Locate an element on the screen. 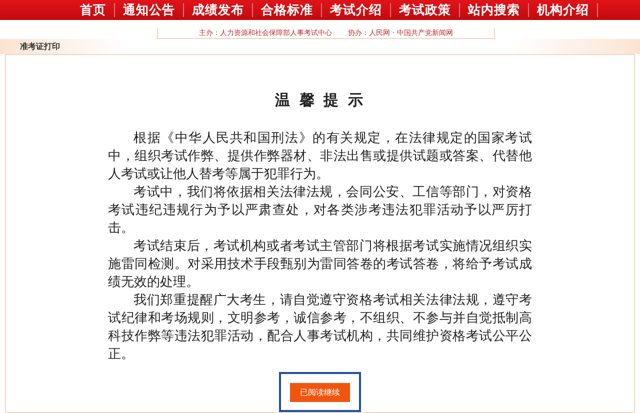 The image size is (640, 413). nav-link: 考试政策 is located at coordinates (425, 10).